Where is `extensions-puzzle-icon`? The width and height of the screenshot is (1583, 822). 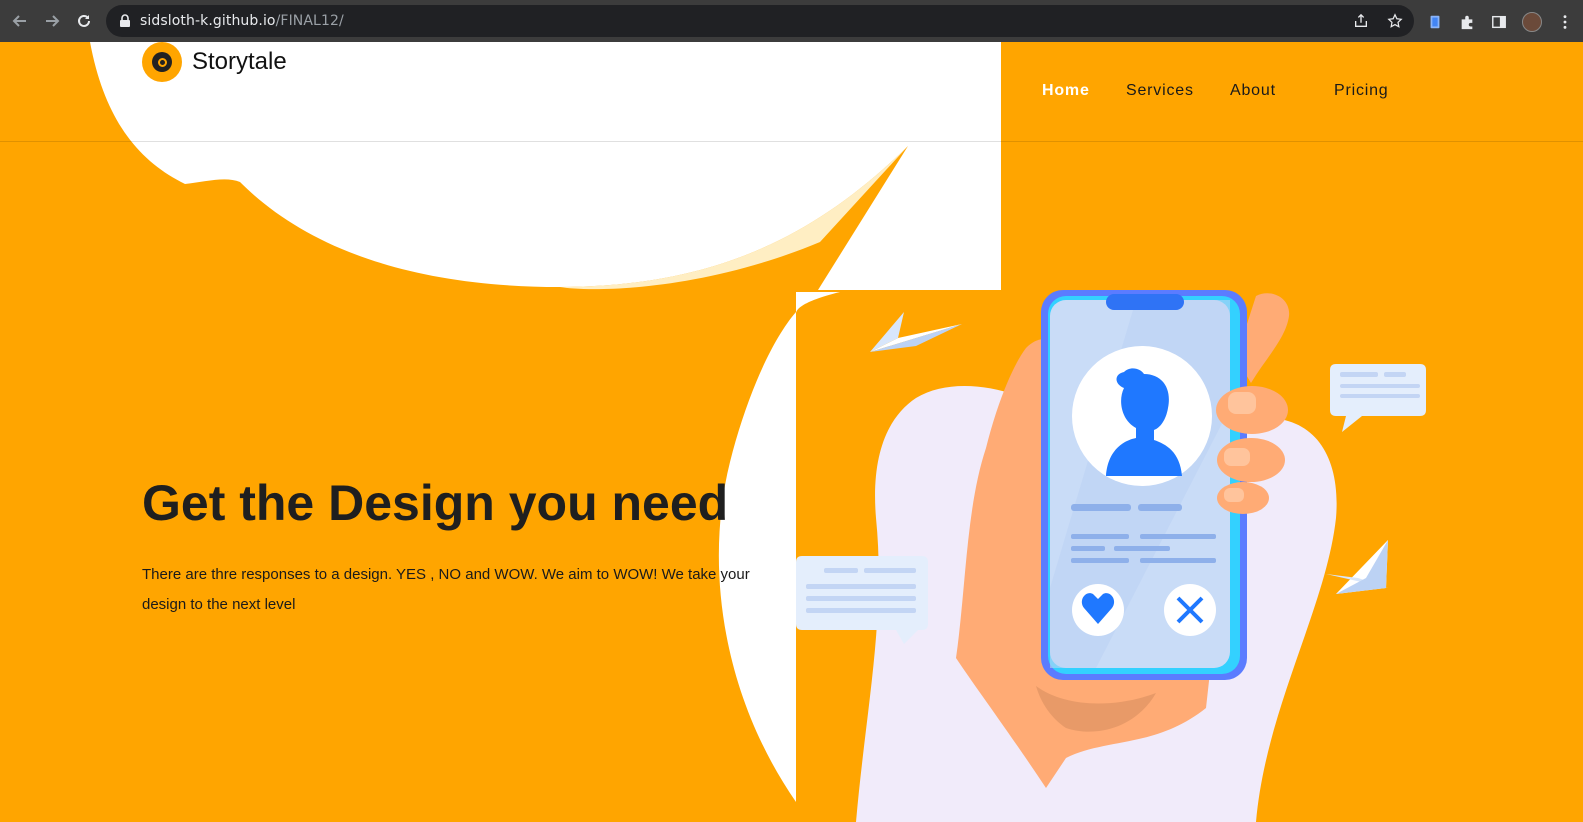
extensions-puzzle-icon is located at coordinates (1467, 22).